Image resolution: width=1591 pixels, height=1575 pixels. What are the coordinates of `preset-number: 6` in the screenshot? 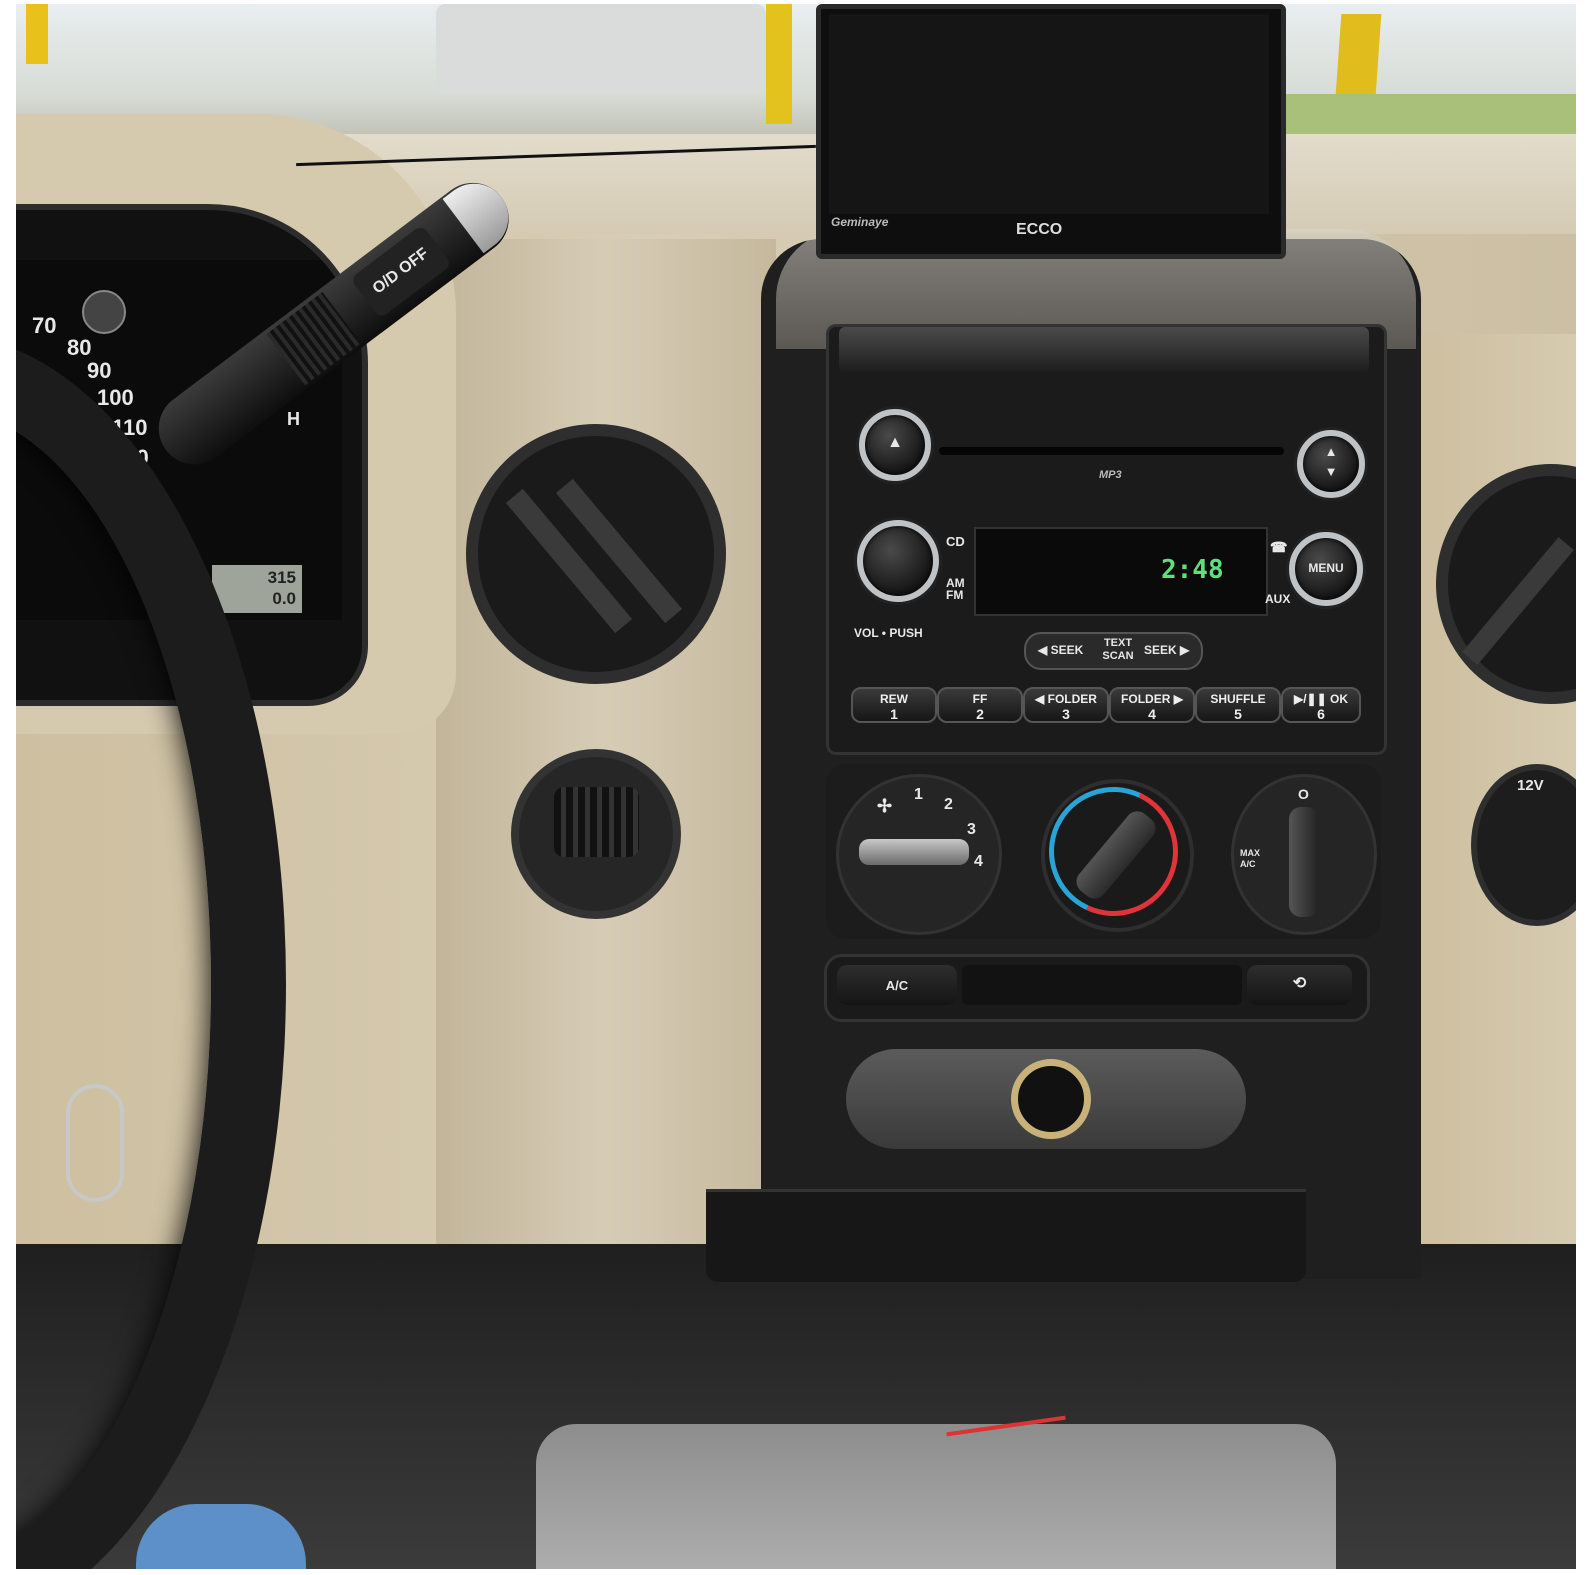 It's located at (1321, 714).